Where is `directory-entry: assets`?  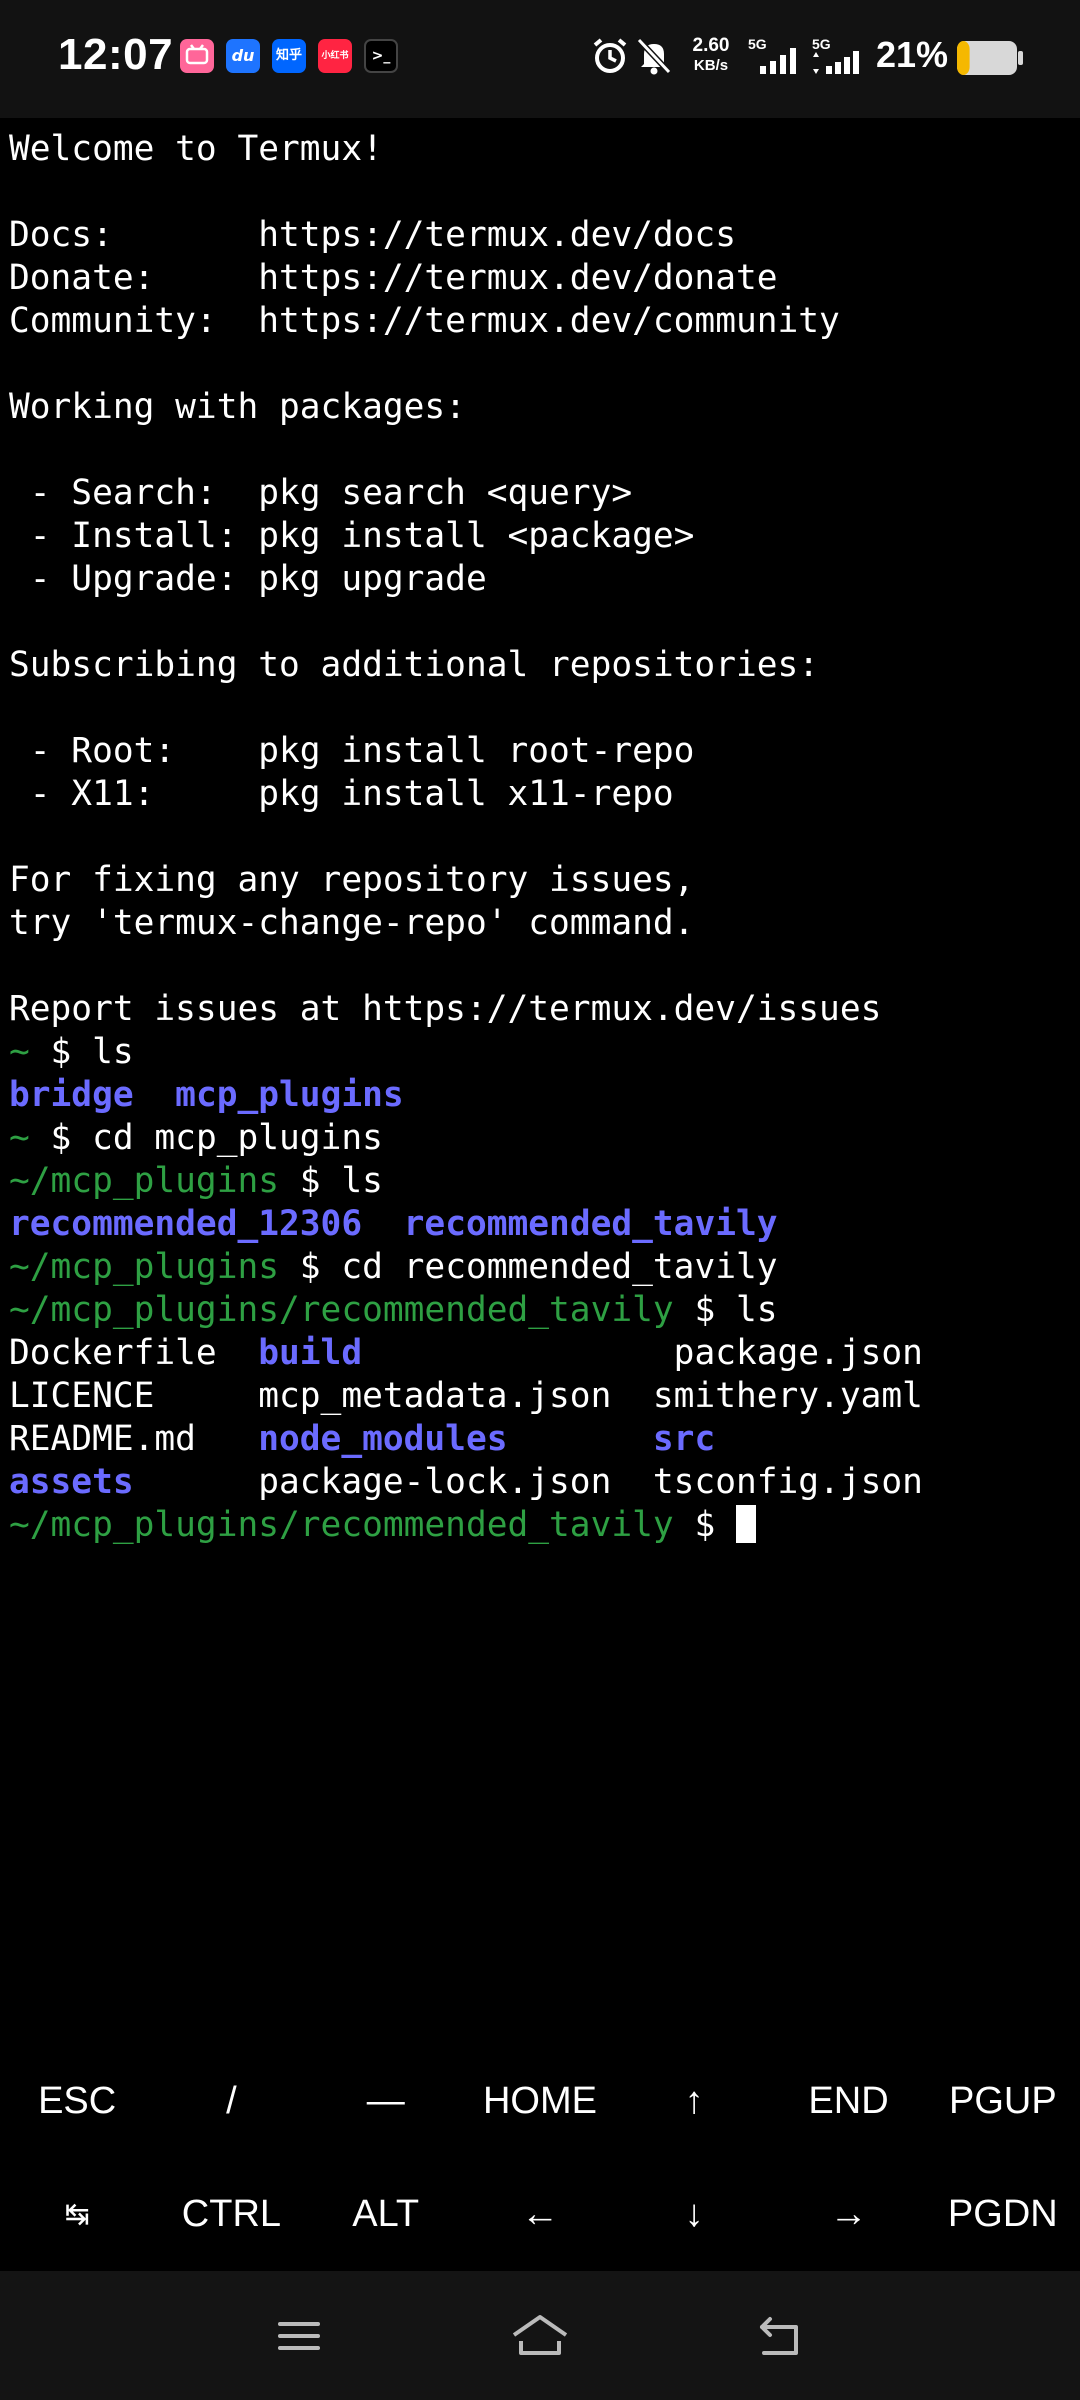 directory-entry: assets is located at coordinates (71, 1482).